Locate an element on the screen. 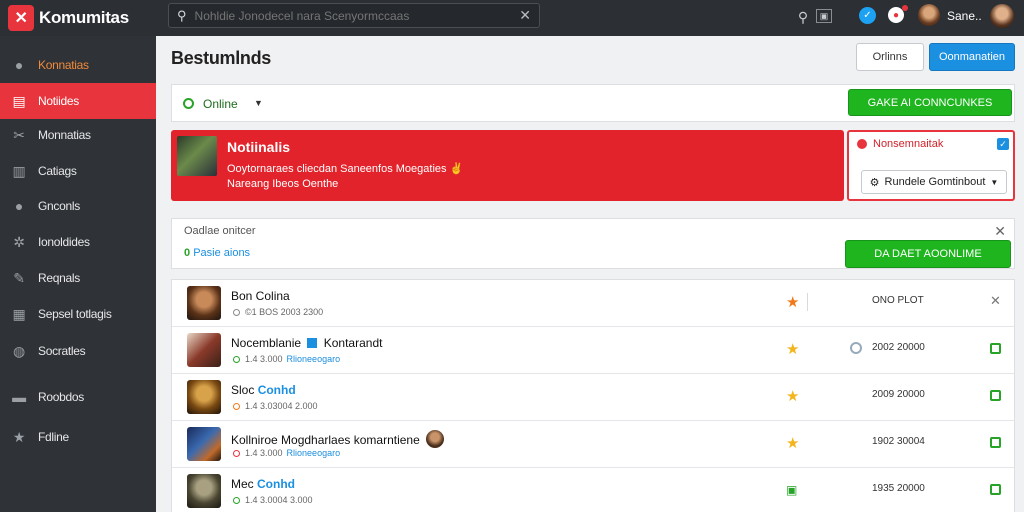 The width and height of the screenshot is (1024, 512). sidebar-item-notiides: ▤ Notiides is located at coordinates (78, 101).